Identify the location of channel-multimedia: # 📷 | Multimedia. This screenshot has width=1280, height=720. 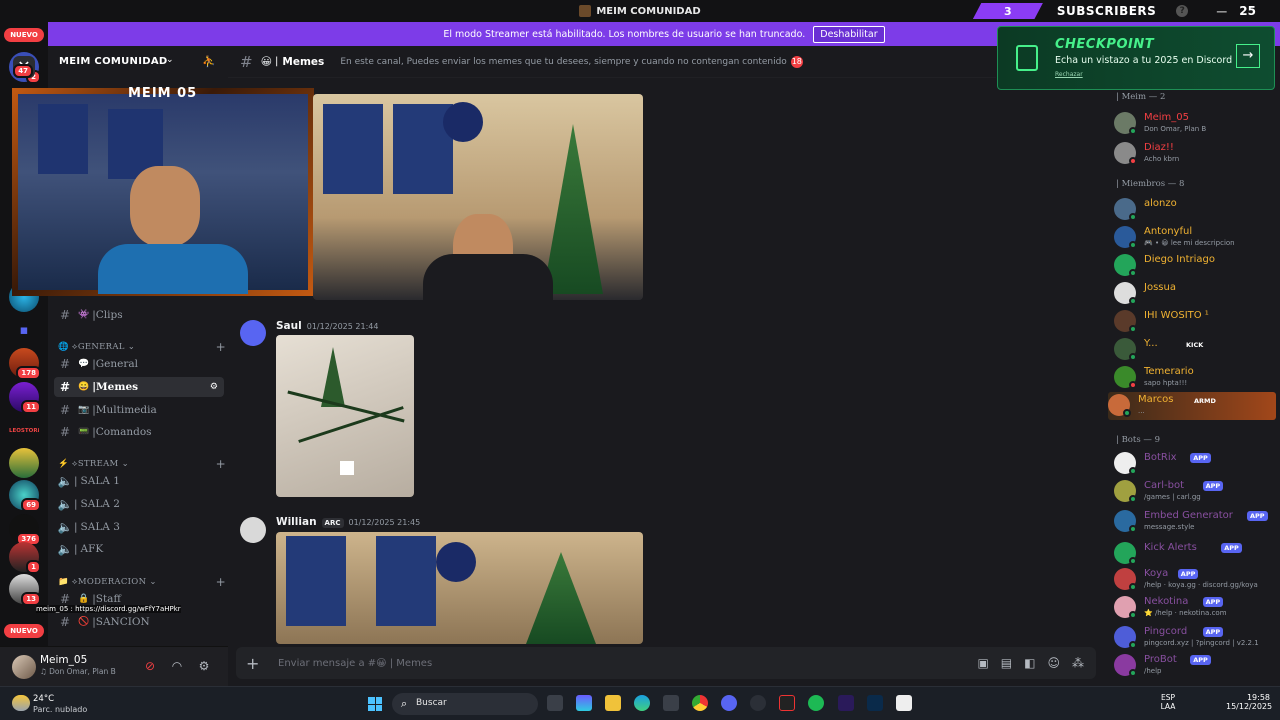
(139, 410).